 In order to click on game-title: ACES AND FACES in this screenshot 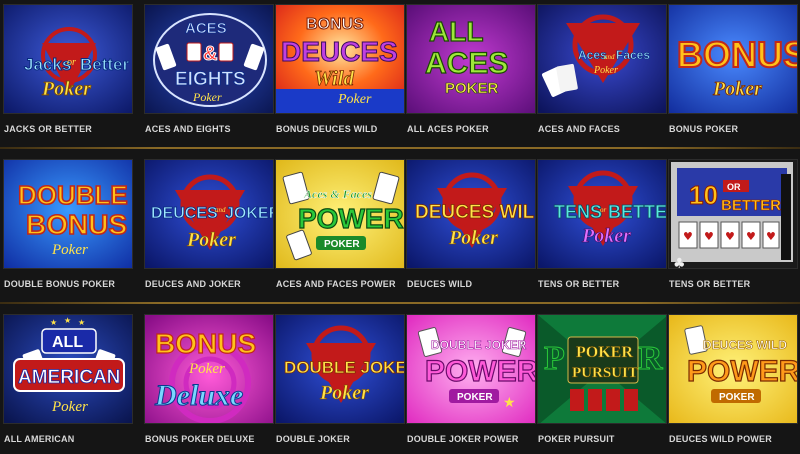, I will do `click(608, 129)`.